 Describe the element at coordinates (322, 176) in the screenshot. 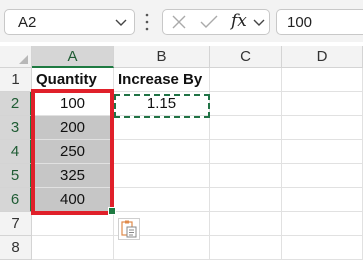

I see `cell-d5` at that location.